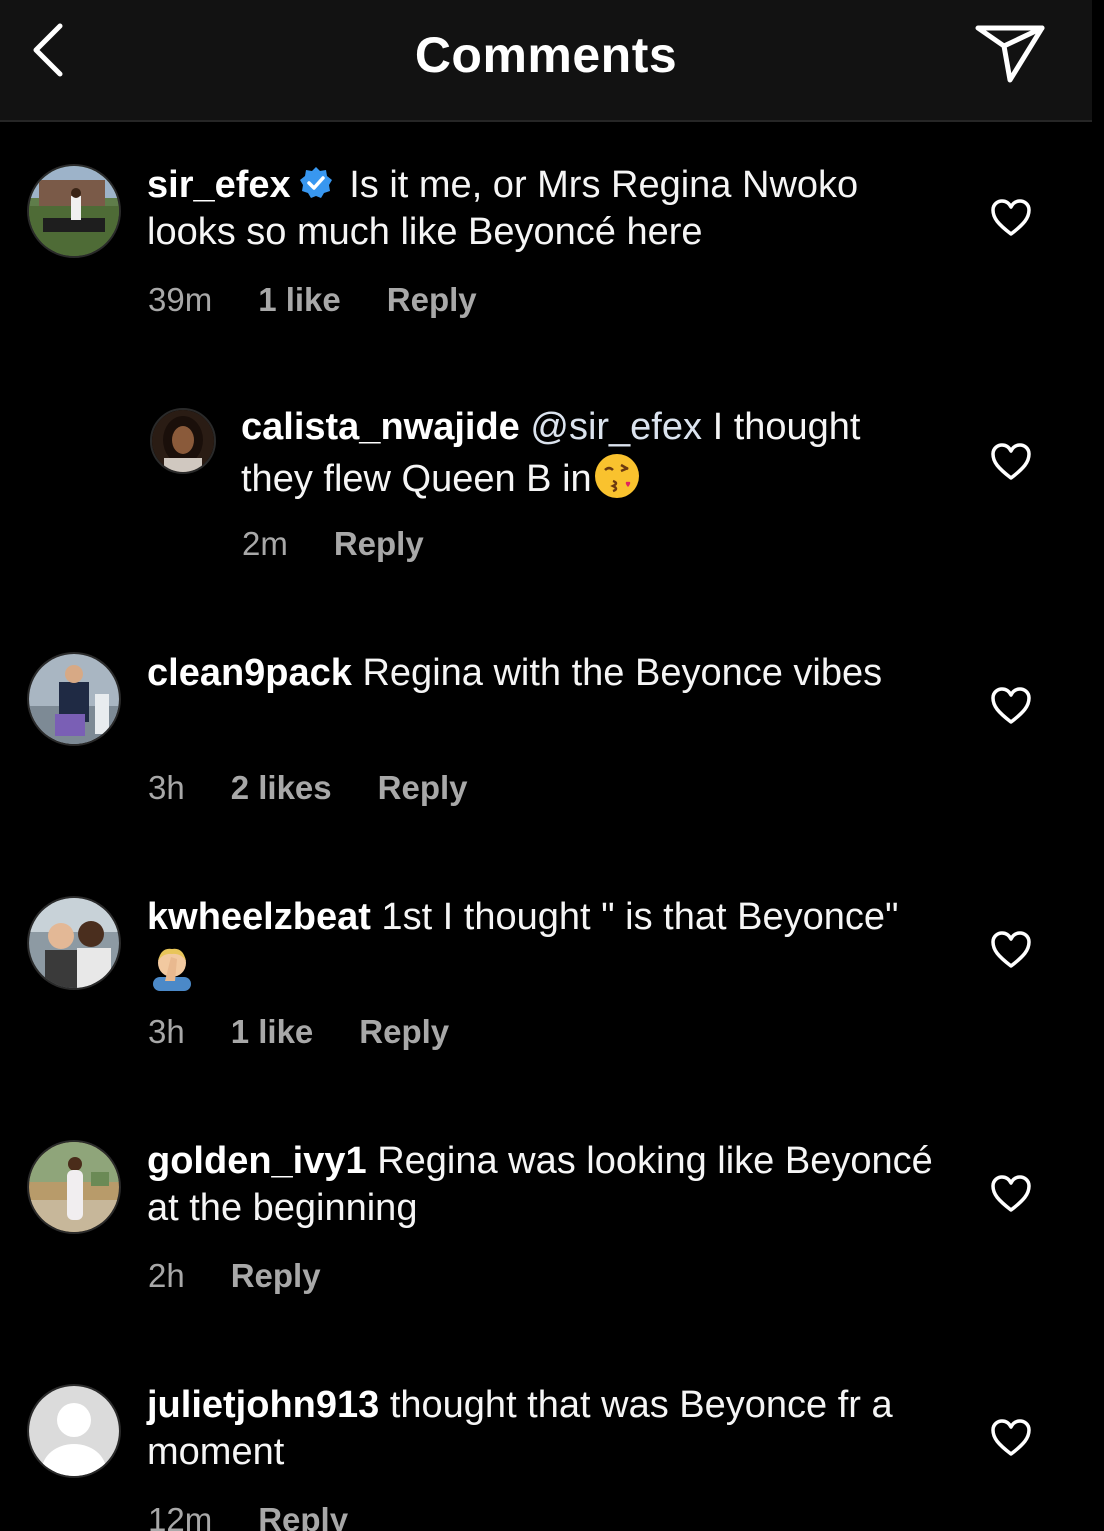 The image size is (1104, 1531). What do you see at coordinates (166, 1275) in the screenshot?
I see `comment-time: 2h` at bounding box center [166, 1275].